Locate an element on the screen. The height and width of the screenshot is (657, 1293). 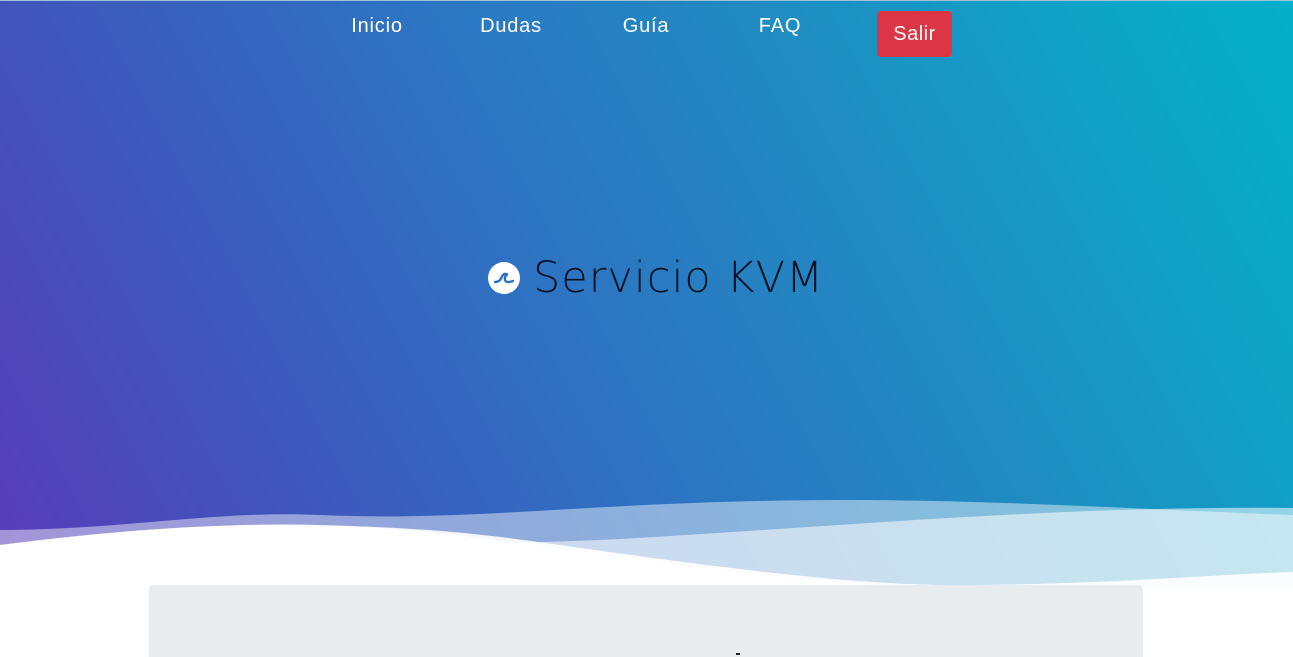
nav-link-faq: FAQ is located at coordinates (780, 26).